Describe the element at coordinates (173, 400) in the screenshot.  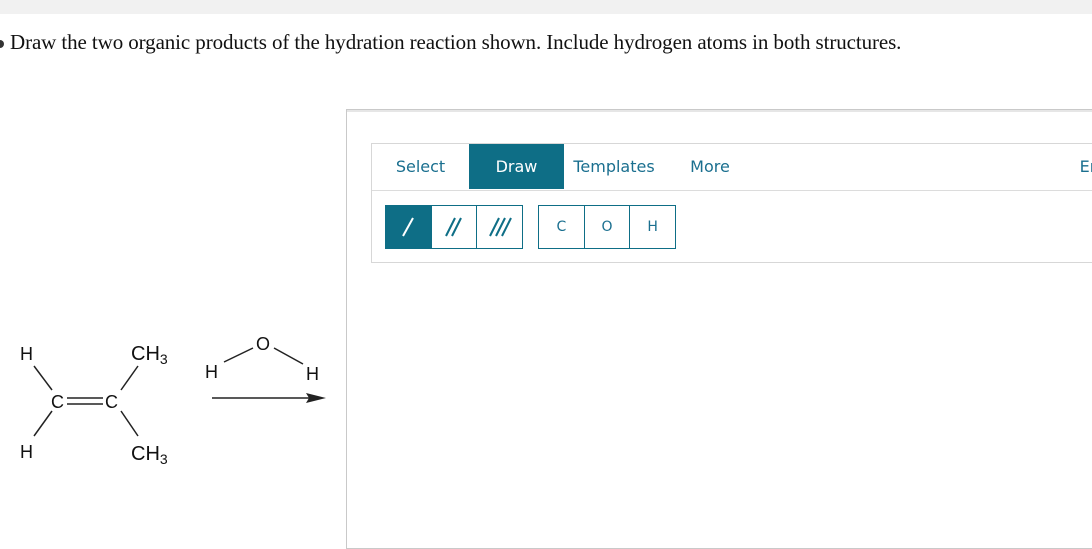
I see `reaction-scheme: H H C C CH3 CH3 O H H` at that location.